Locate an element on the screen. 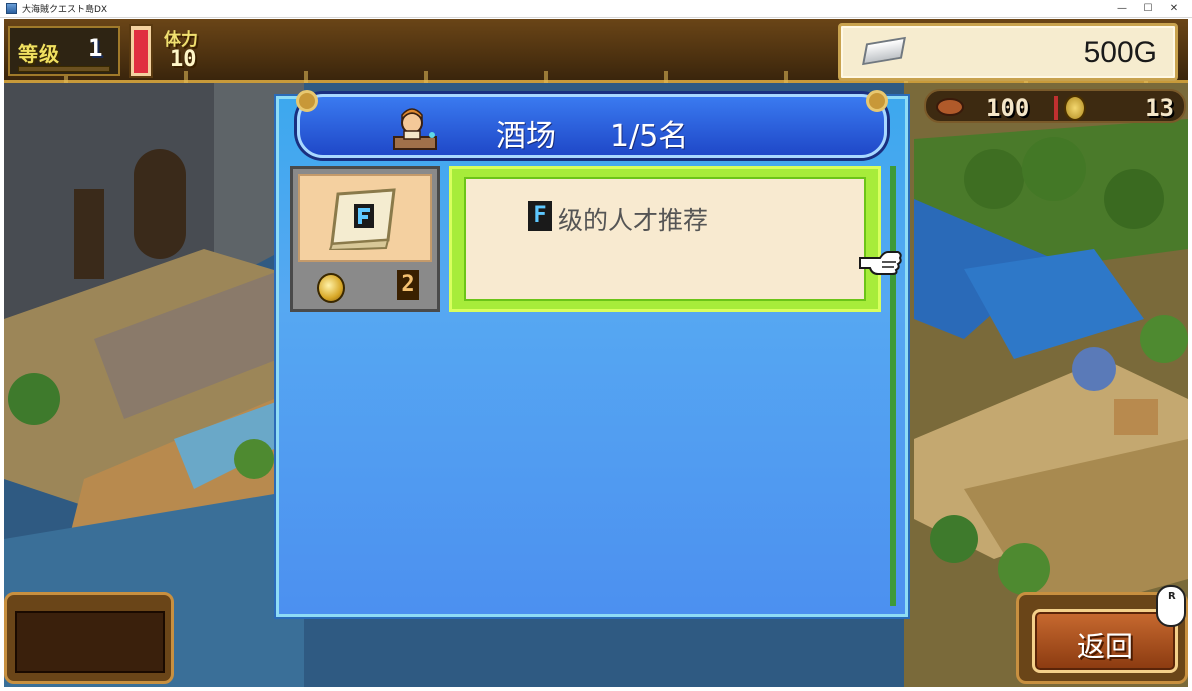 This screenshot has height=691, width=1192. back-button: 返回 is located at coordinates (1105, 641).